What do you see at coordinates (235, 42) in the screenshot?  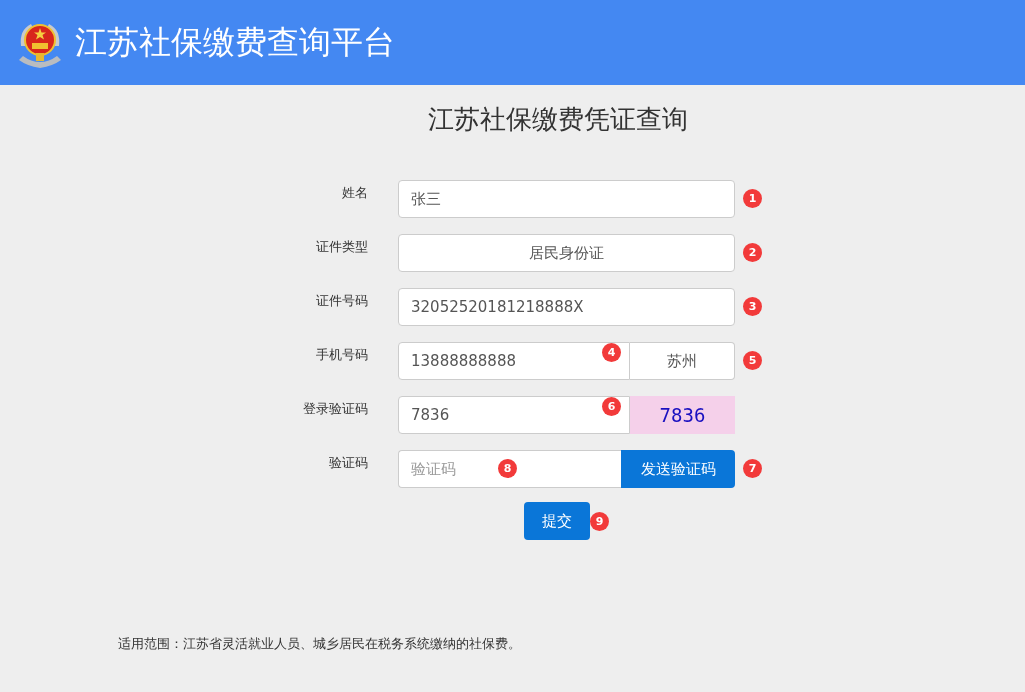 I see `site-title: 江苏社保缴费查询平台` at bounding box center [235, 42].